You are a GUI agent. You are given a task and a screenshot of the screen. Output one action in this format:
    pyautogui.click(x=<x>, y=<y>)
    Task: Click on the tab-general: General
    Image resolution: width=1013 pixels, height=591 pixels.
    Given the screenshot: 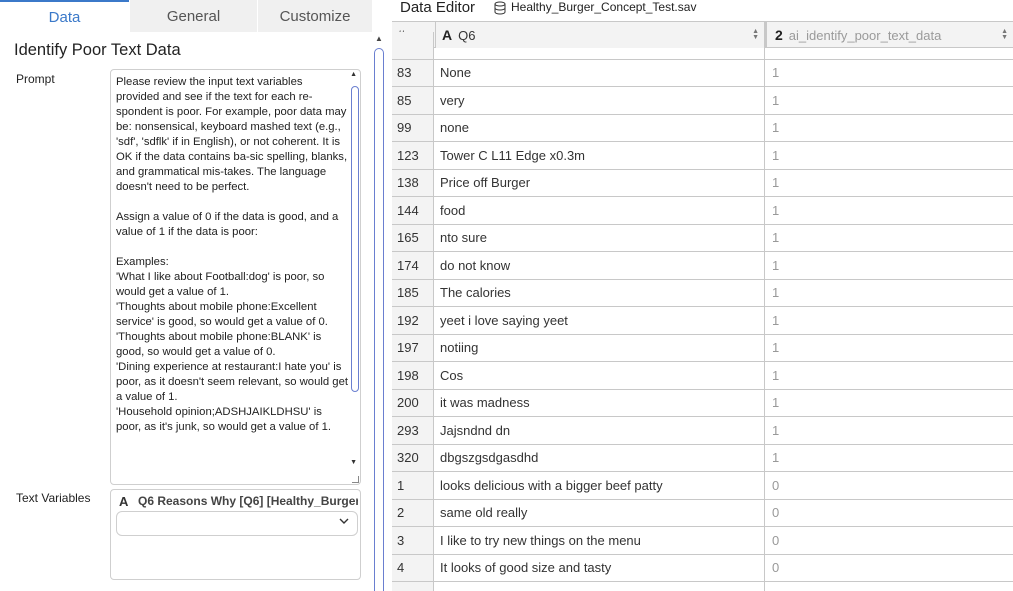 What is the action you would take?
    pyautogui.click(x=193, y=16)
    